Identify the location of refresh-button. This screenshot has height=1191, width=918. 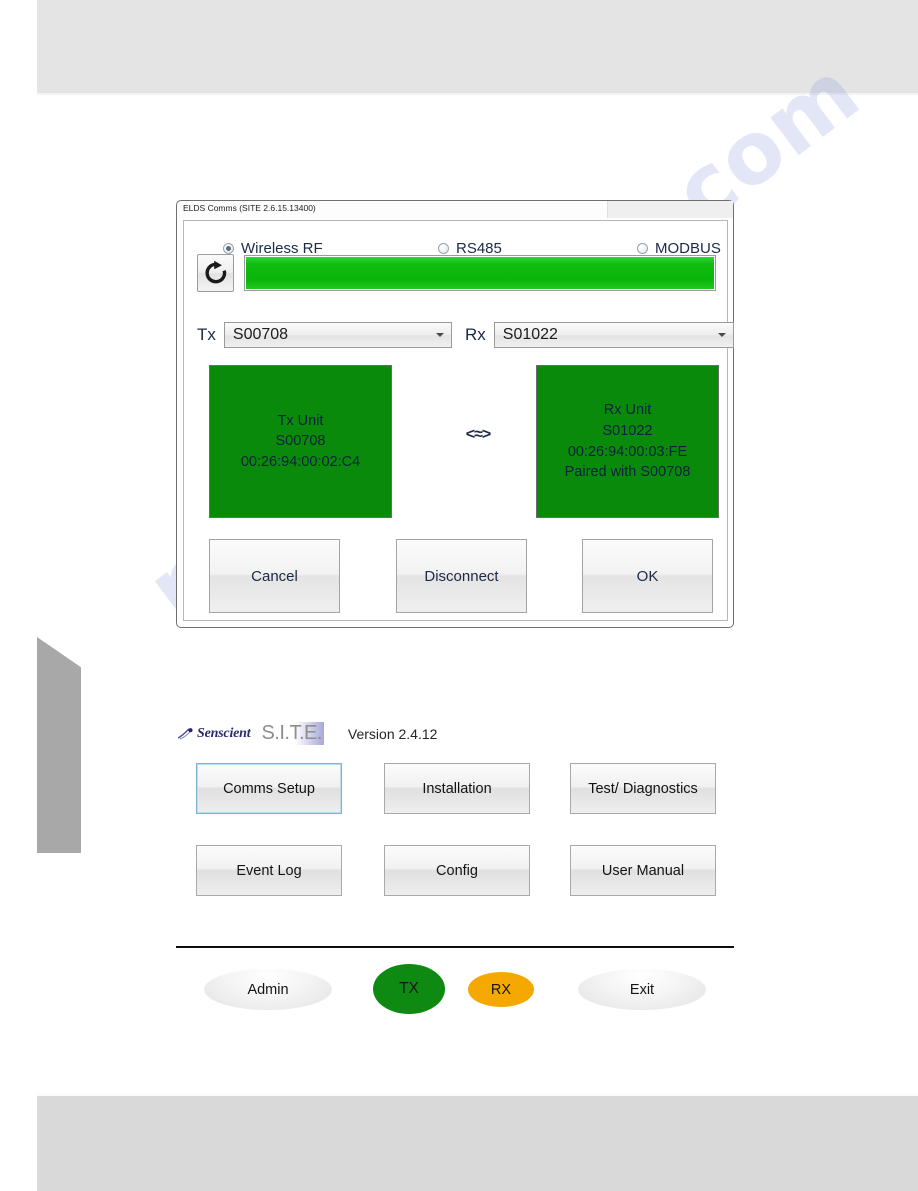
(215, 273).